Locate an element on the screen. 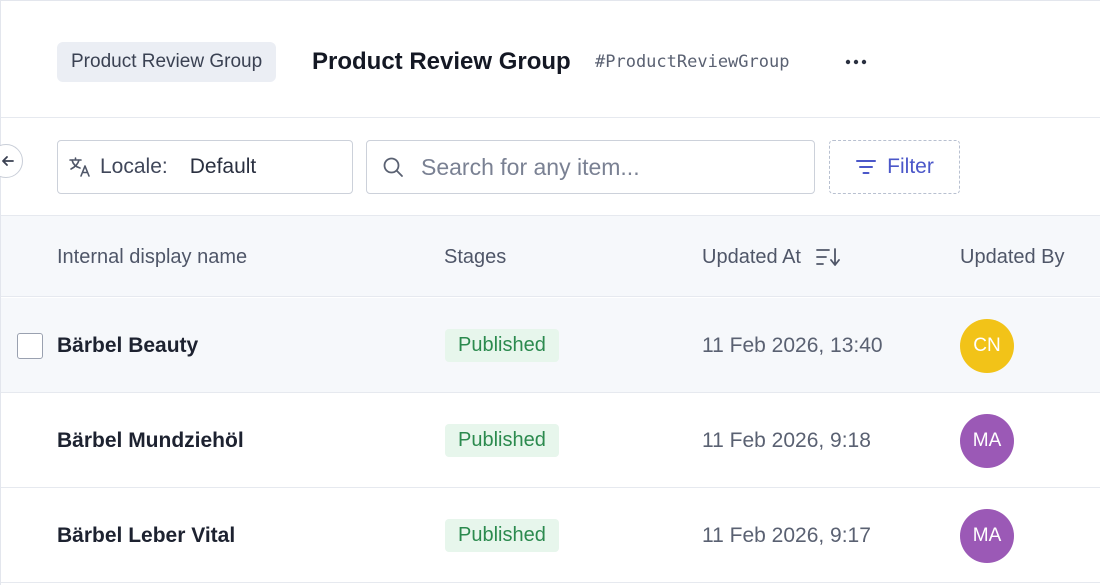  filter-icon is located at coordinates (866, 167).